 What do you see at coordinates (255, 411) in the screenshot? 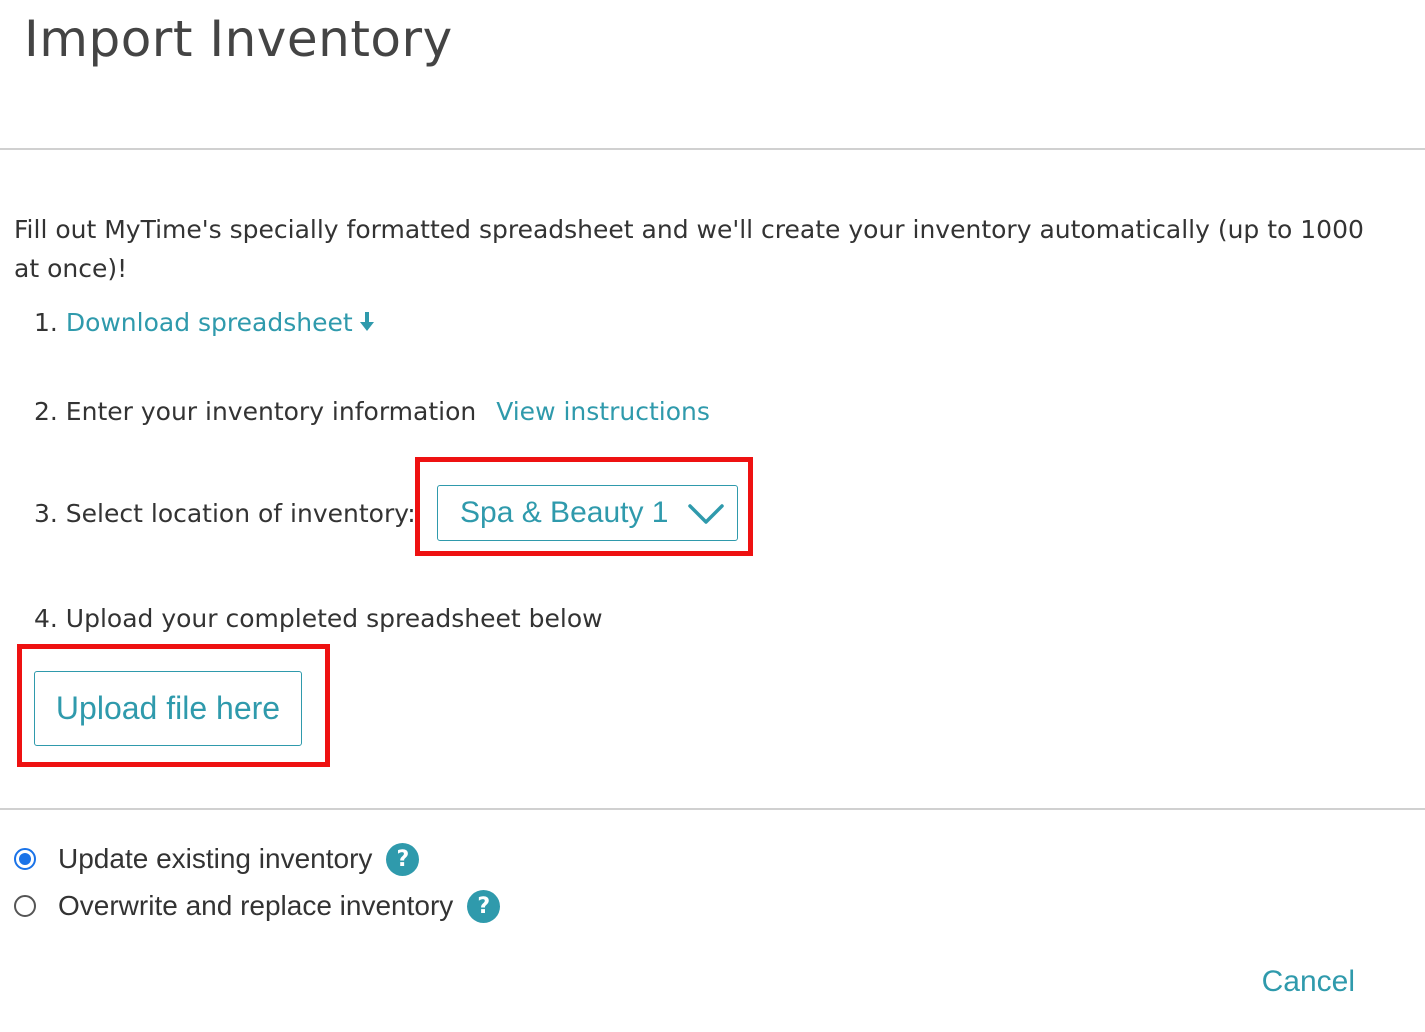
I see `step-label: 2. Enter your inventory information` at bounding box center [255, 411].